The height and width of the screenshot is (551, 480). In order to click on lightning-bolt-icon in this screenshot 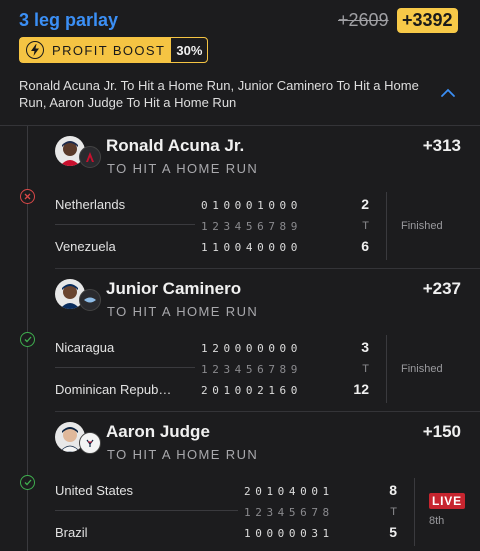, I will do `click(35, 50)`.